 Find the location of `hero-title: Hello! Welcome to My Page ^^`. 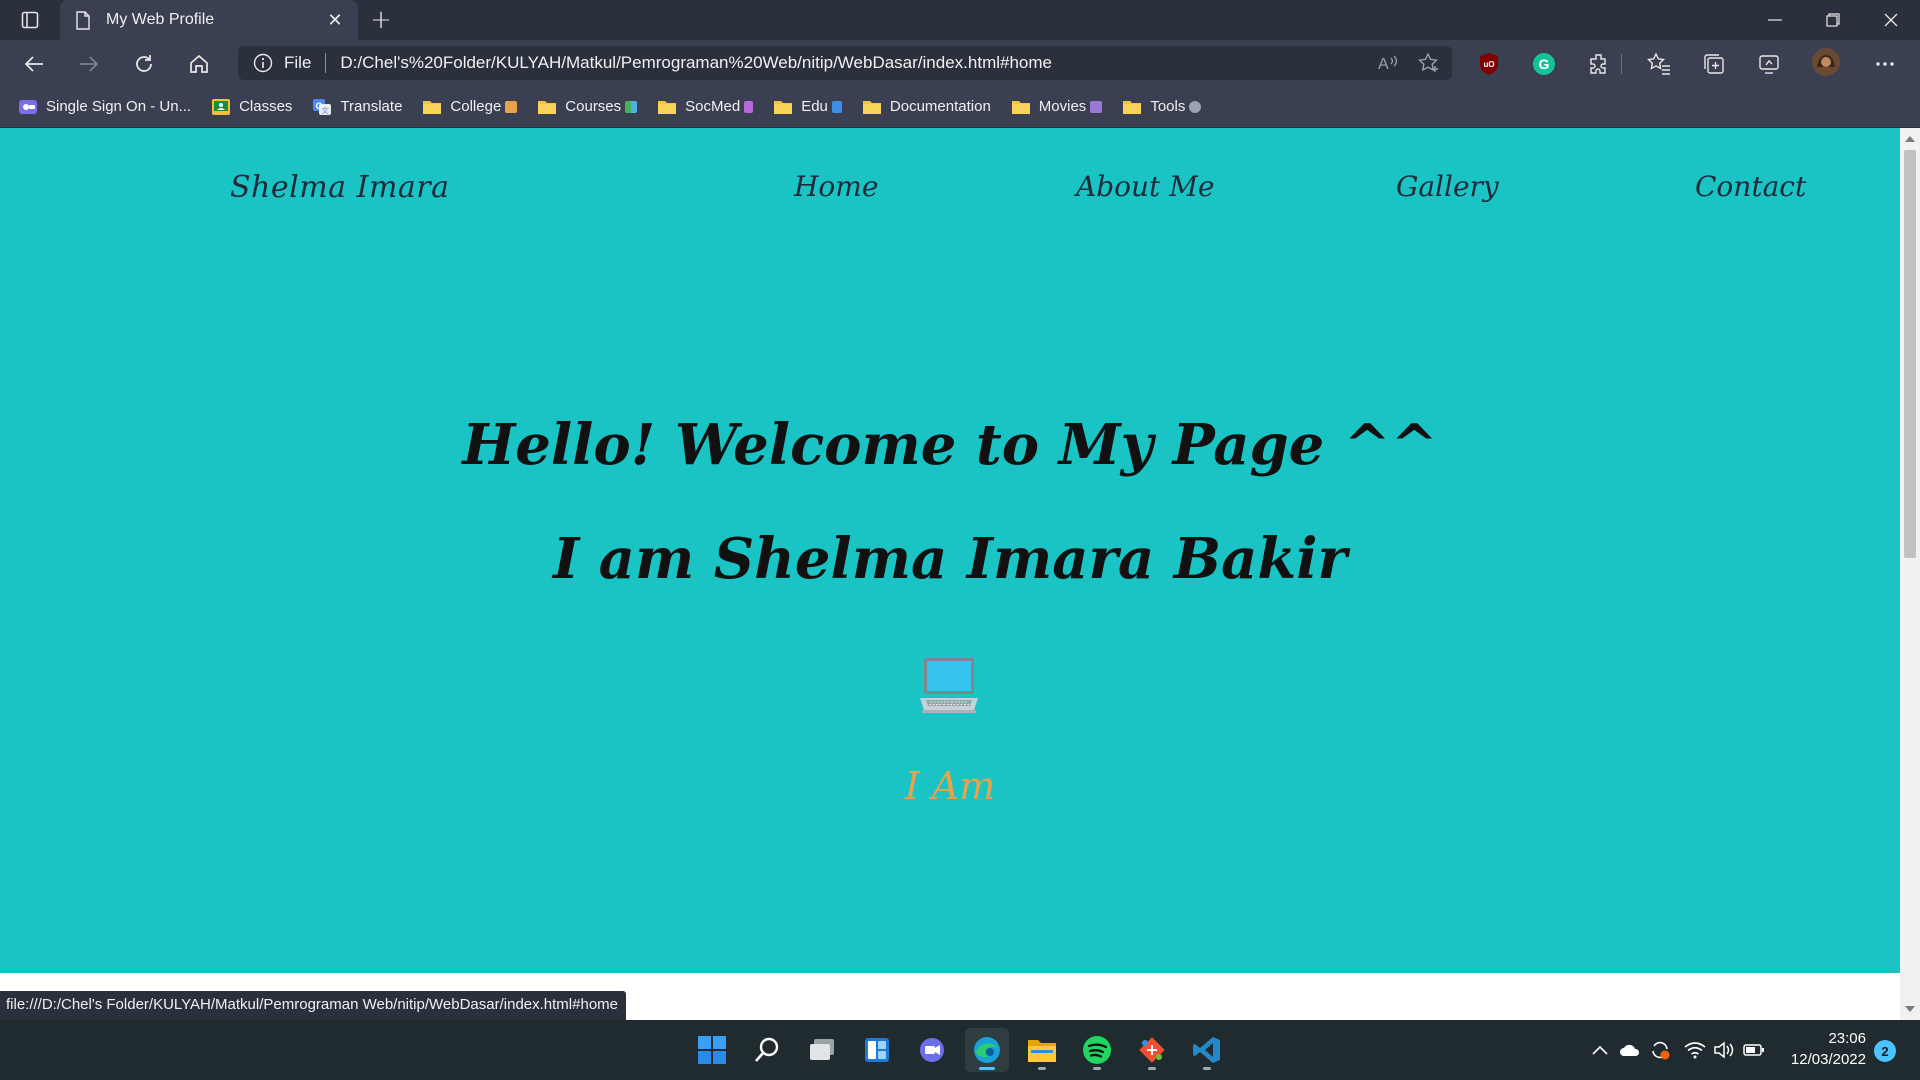

hero-title: Hello! Welcome to My Page ^^ is located at coordinates (950, 445).